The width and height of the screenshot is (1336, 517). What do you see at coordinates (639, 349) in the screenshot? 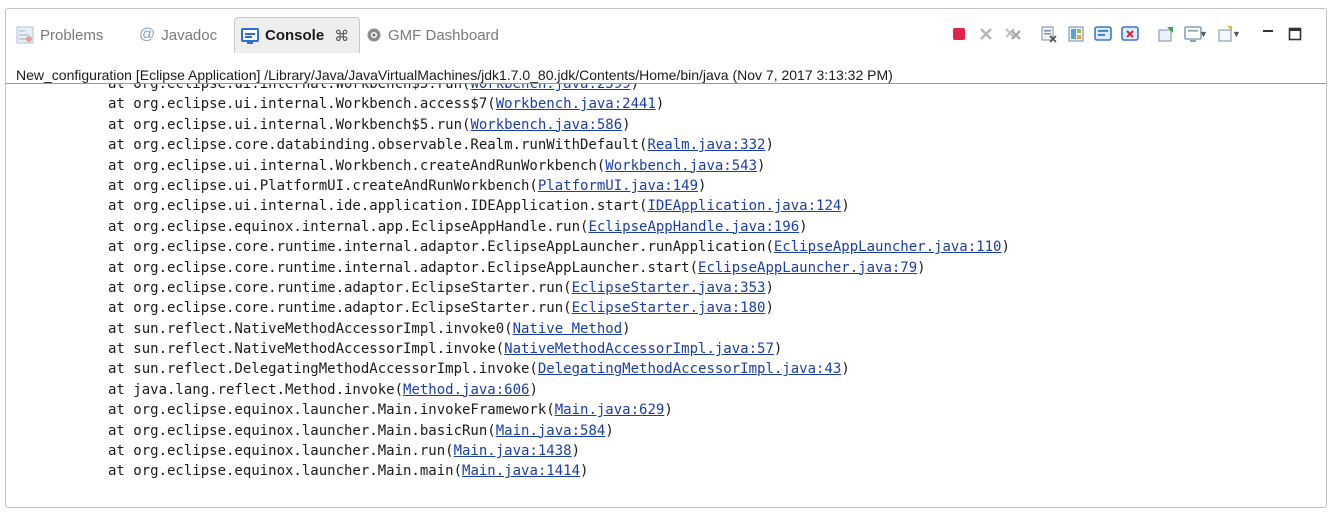
I see `source-link: NativeMethodAccessorImpl.java:57` at bounding box center [639, 349].